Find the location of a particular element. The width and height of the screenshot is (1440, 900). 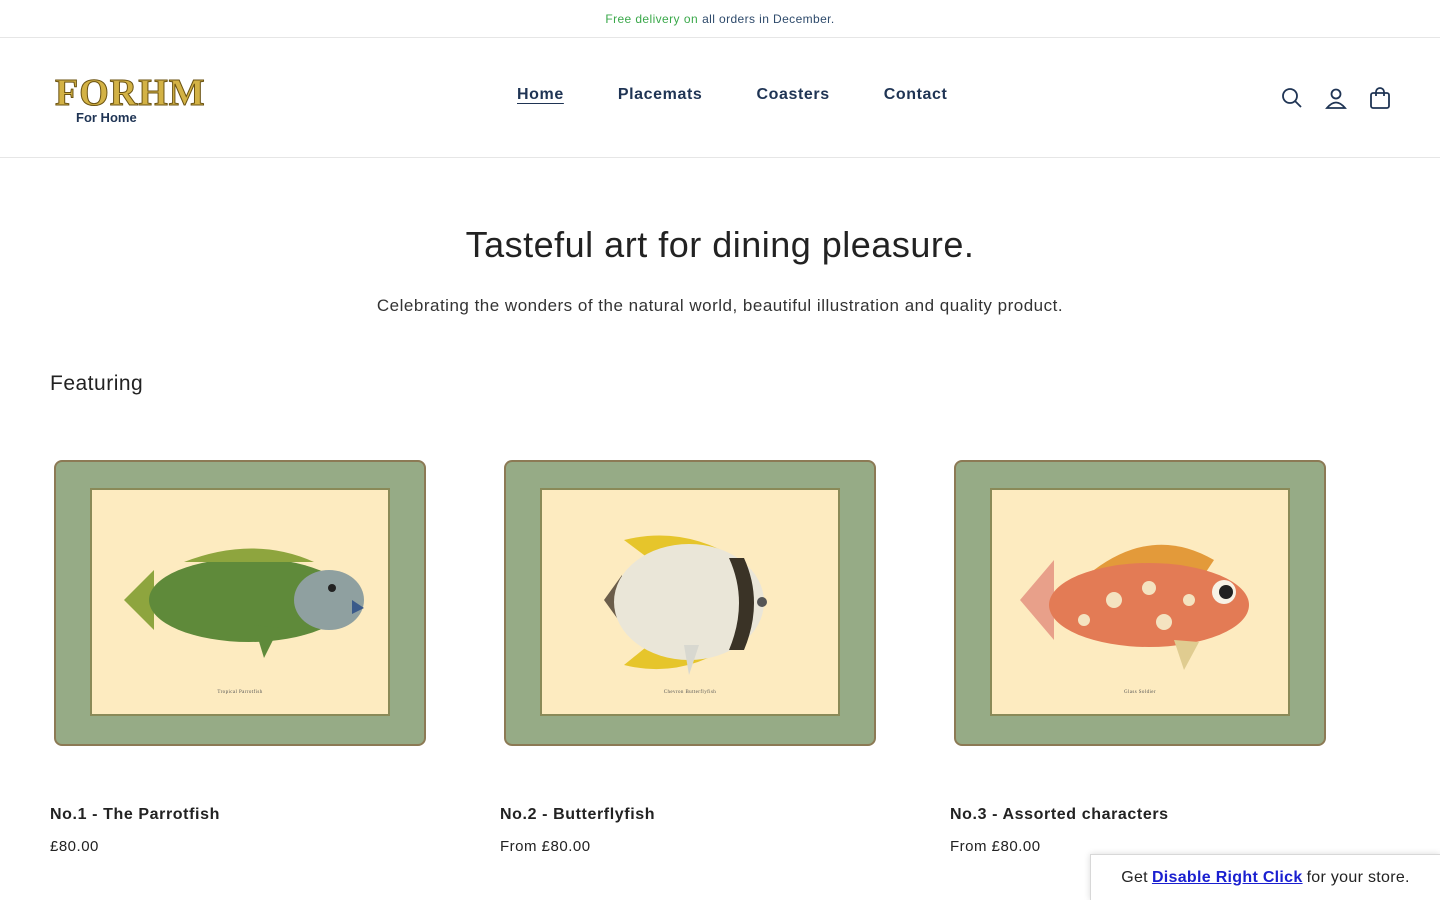

cart-icon is located at coordinates (1380, 98).